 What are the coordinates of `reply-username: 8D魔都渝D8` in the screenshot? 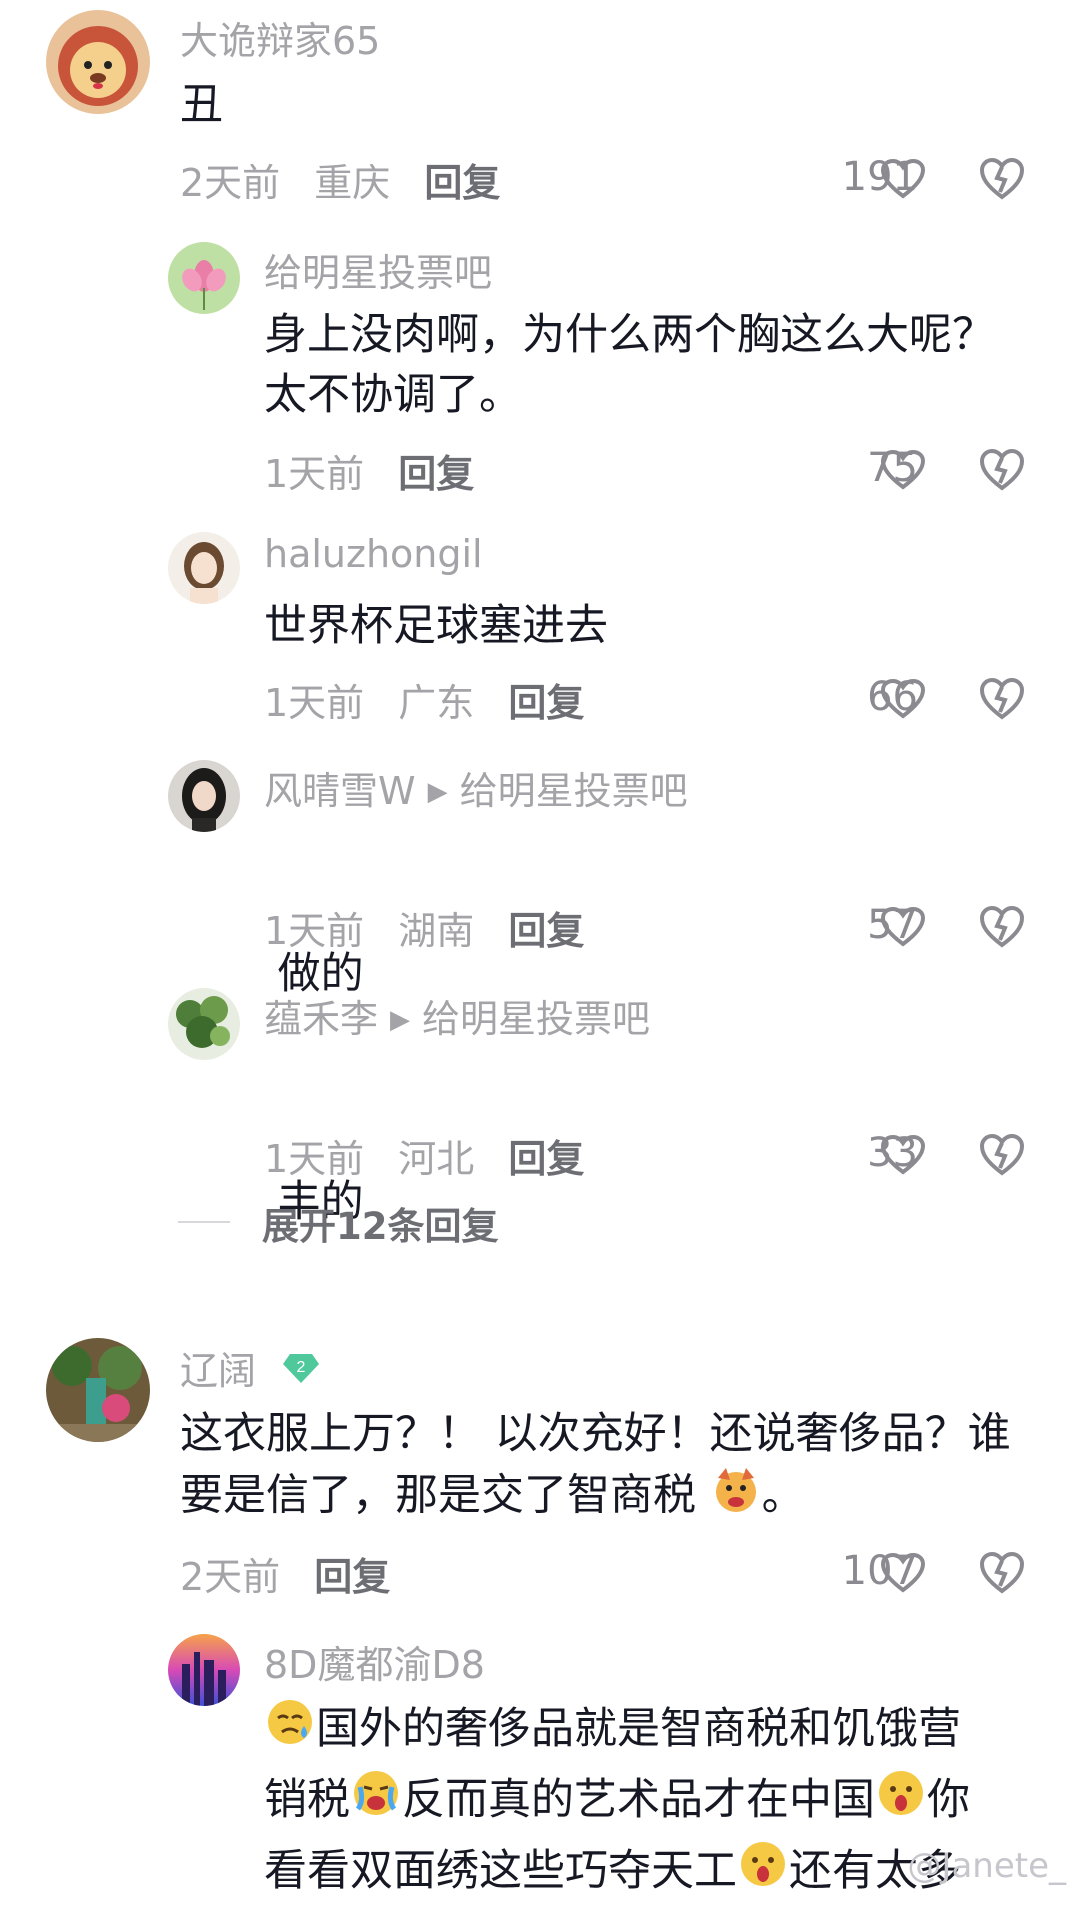 It's located at (374, 1661).